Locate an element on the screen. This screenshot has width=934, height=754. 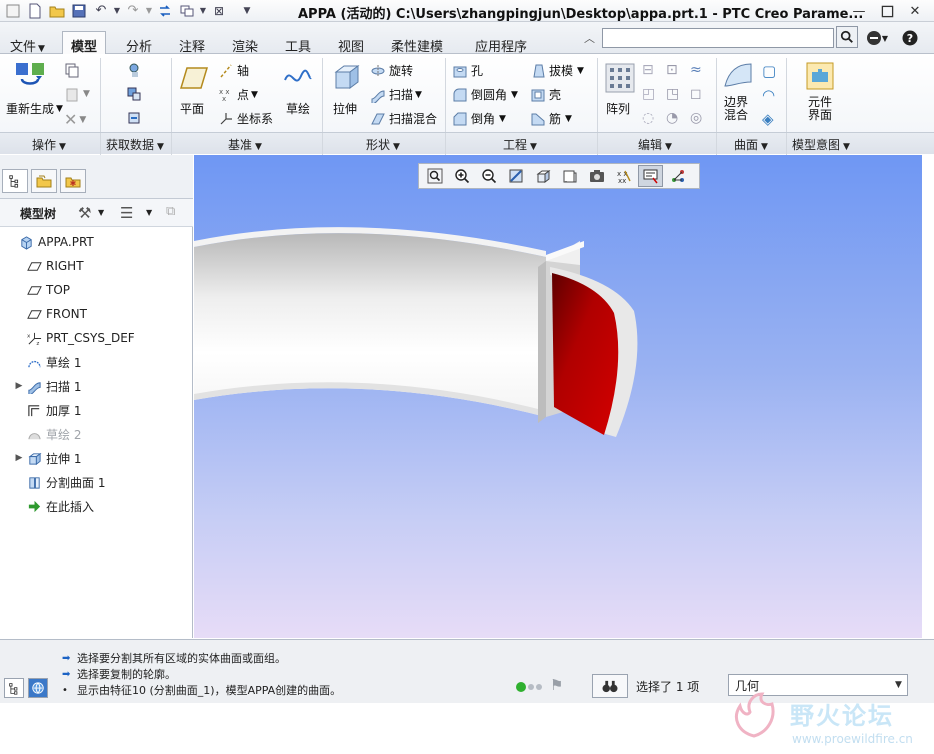
merge-icon: ◰ is located at coordinates (648, 94).